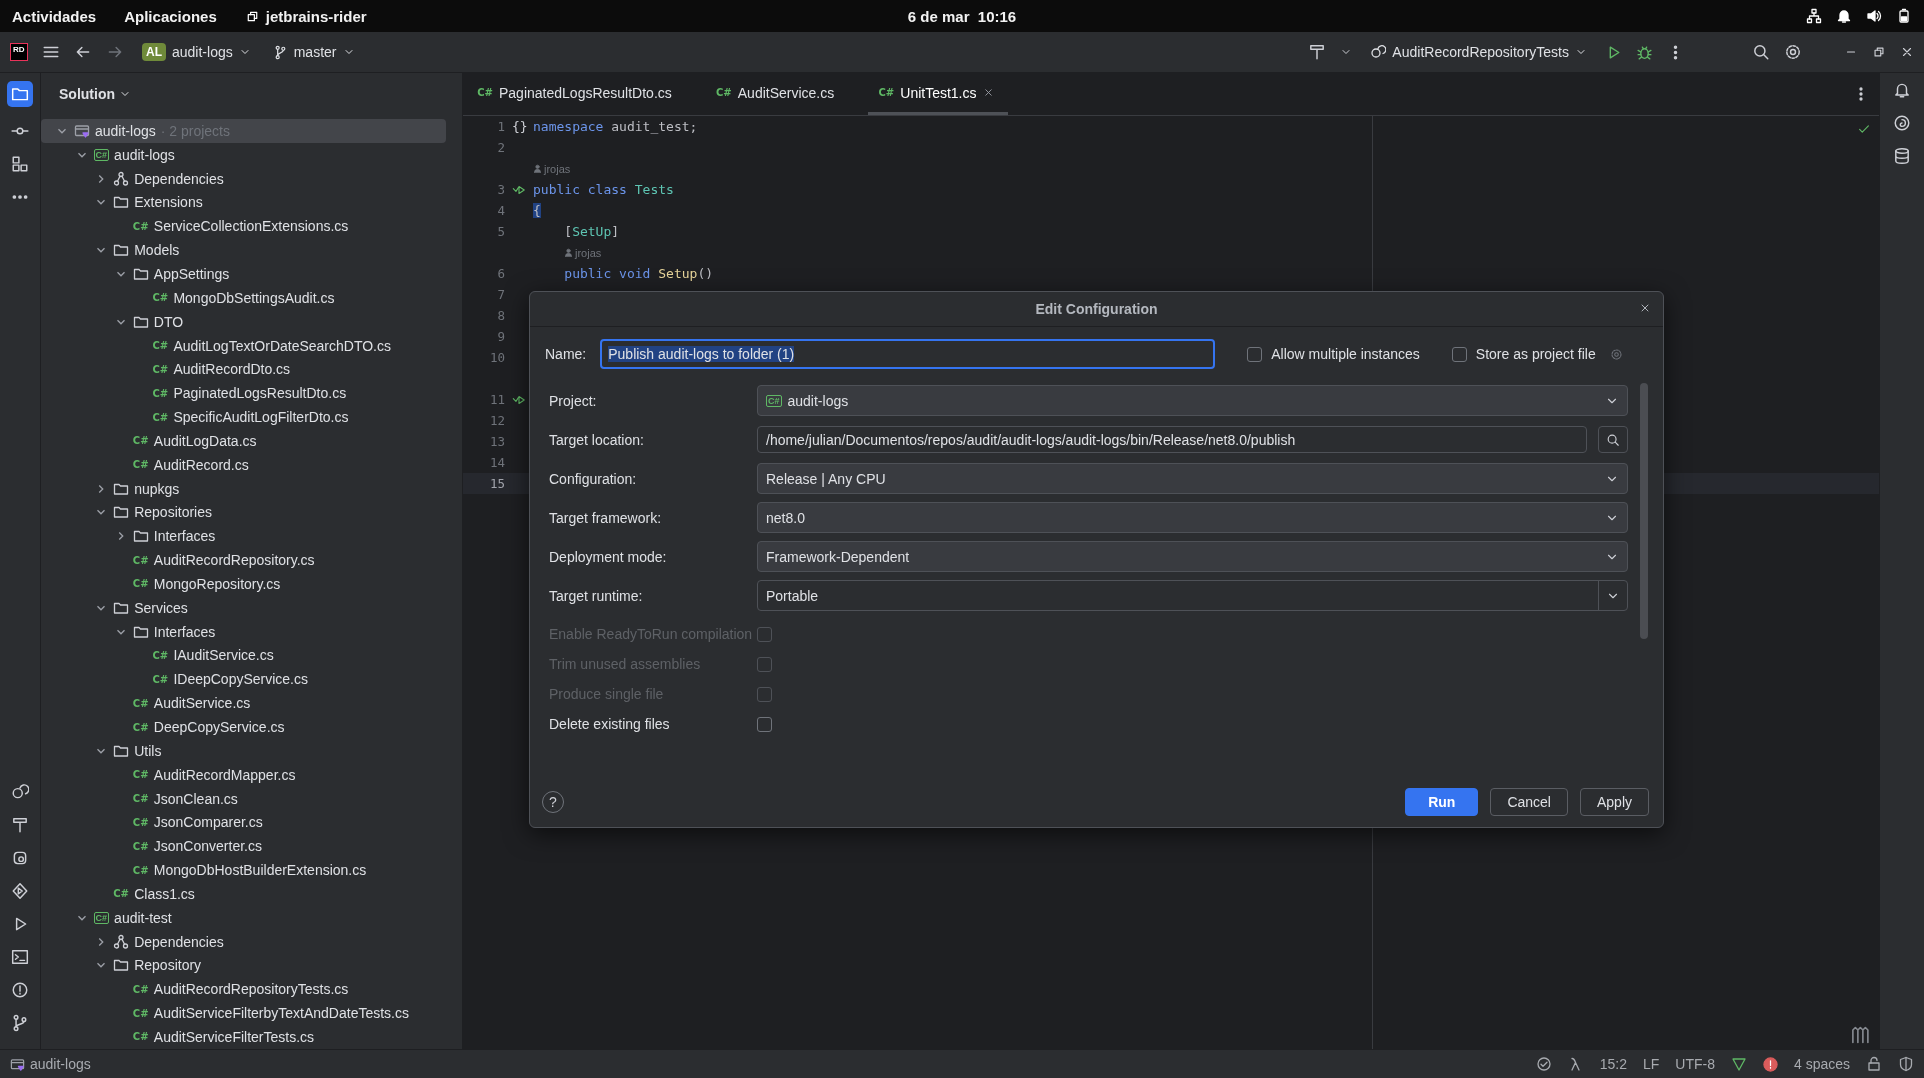 The width and height of the screenshot is (1924, 1078). What do you see at coordinates (243, 989) in the screenshot?
I see `tree-item: C# AuditRecordRepositoryTests.cs` at bounding box center [243, 989].